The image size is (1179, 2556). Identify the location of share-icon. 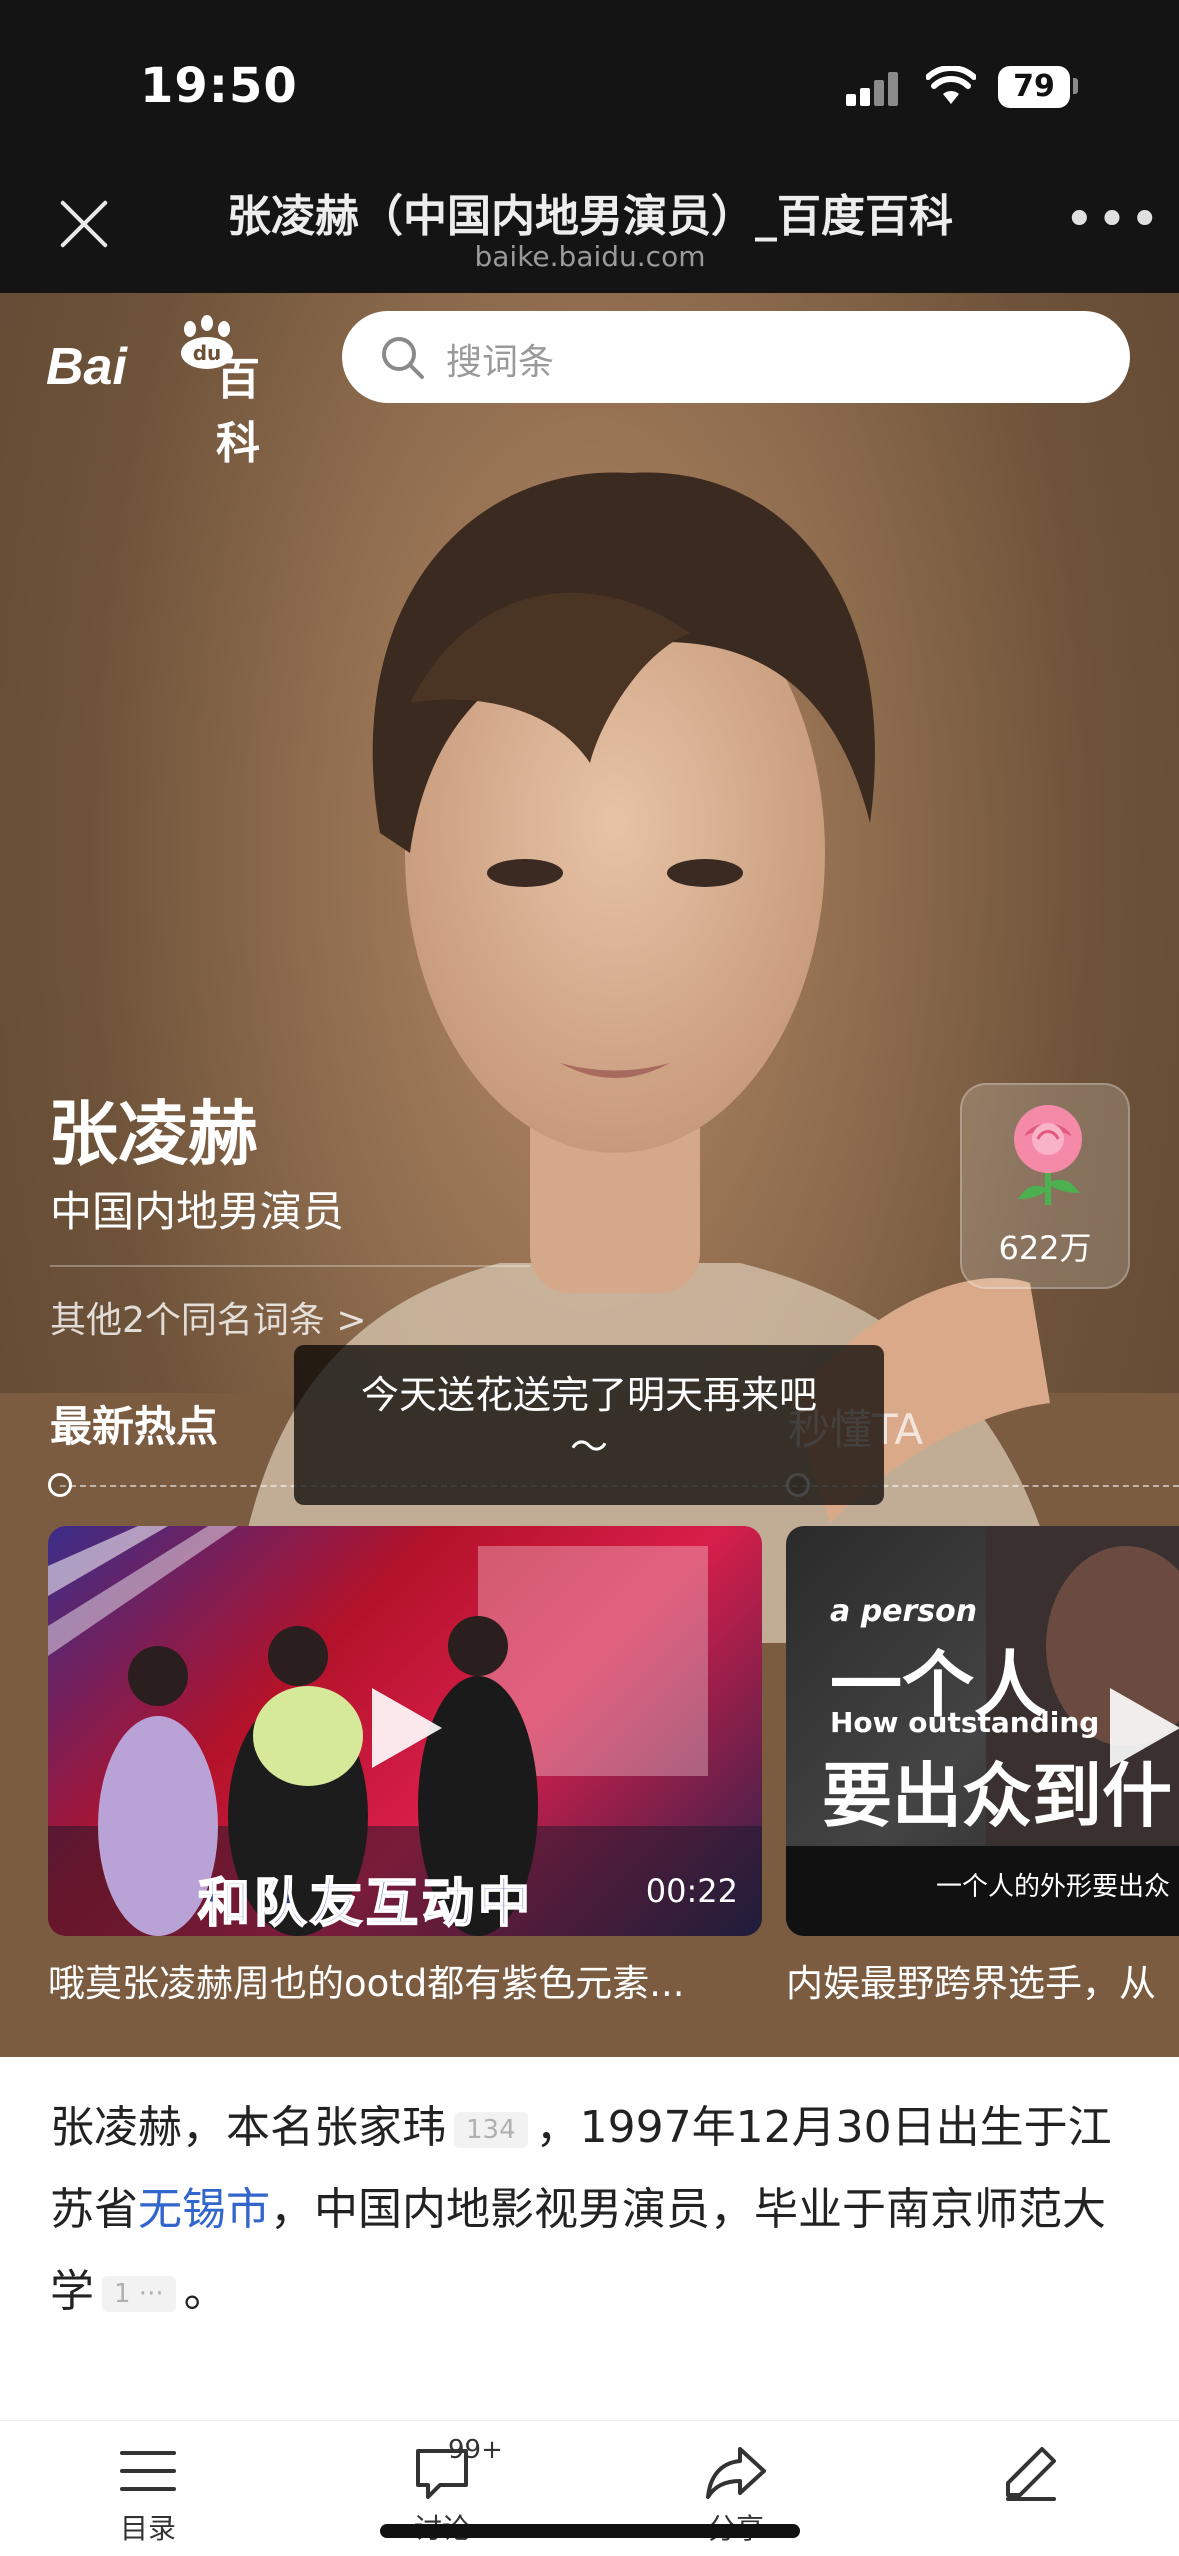
(736, 2473).